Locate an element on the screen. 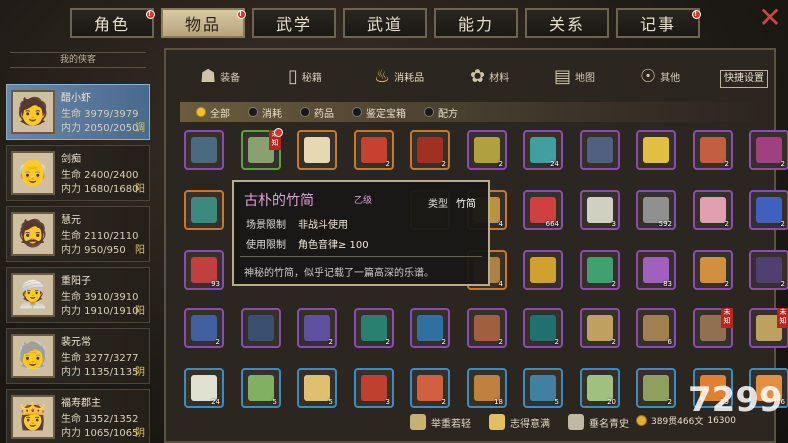  top-tab-label: 记事 is located at coordinates (657, 24).